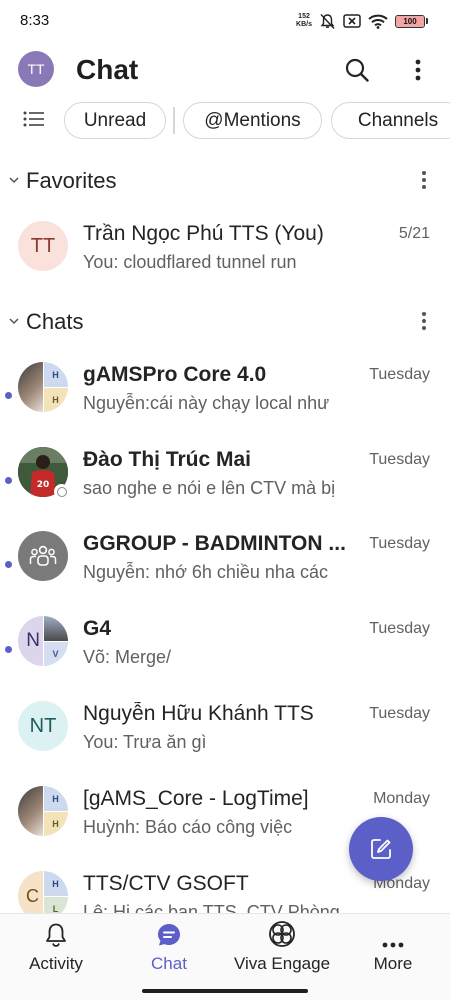  Describe the element at coordinates (30, 641) in the screenshot. I see `avatar-initial: N` at that location.